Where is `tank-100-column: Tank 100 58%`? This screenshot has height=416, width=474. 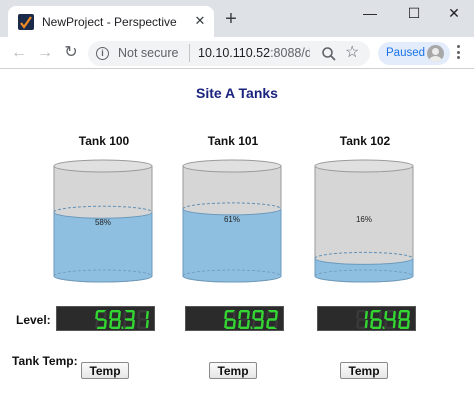 tank-100-column: Tank 100 58% is located at coordinates (104, 227).